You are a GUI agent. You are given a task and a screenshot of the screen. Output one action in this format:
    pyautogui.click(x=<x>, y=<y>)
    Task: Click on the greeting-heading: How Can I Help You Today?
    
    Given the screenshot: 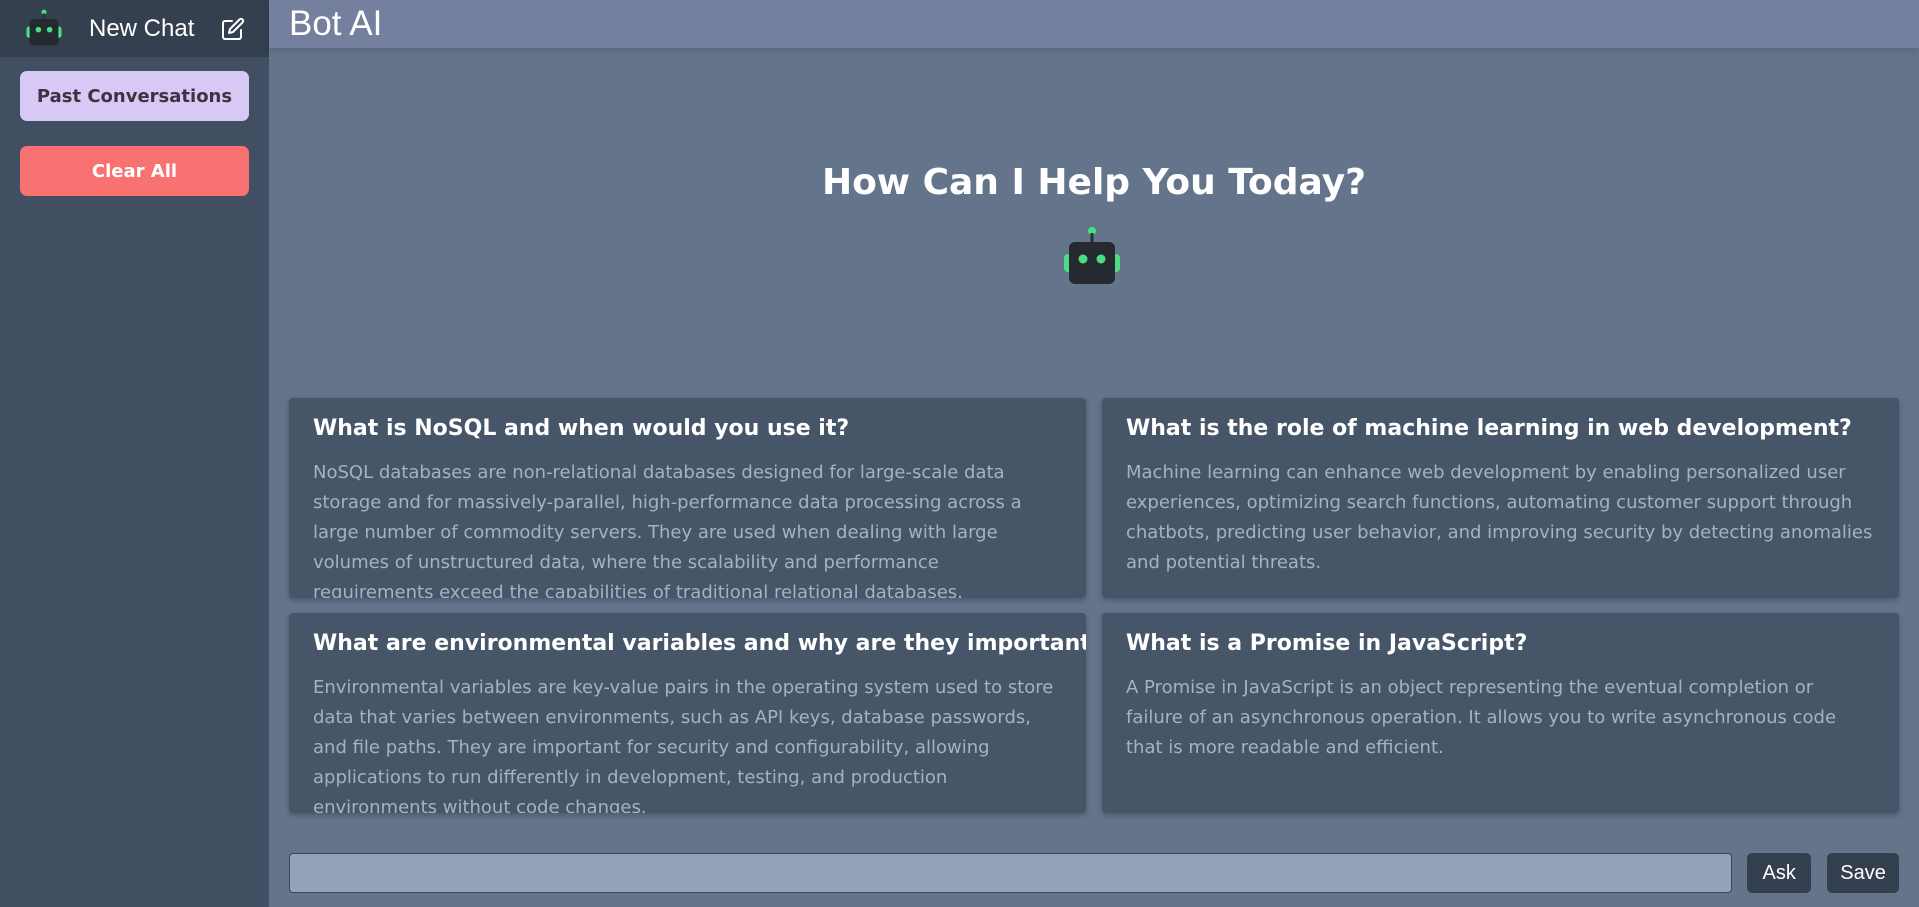 What is the action you would take?
    pyautogui.click(x=1094, y=182)
    